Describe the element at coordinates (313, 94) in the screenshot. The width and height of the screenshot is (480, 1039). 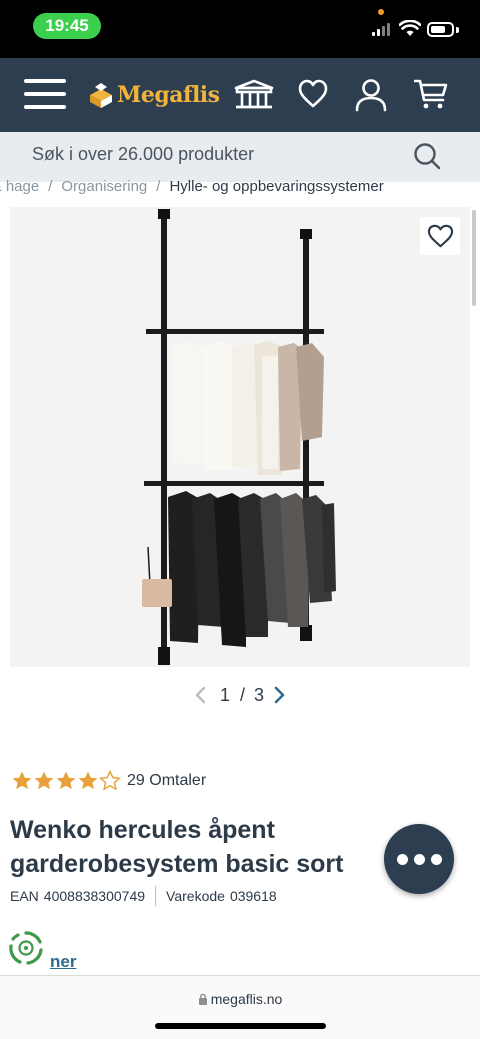
I see `heart-icon` at that location.